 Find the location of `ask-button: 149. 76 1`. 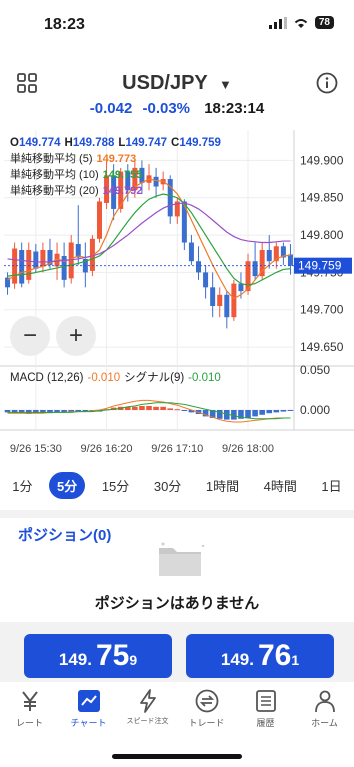

ask-button: 149. 76 1 is located at coordinates (260, 656).